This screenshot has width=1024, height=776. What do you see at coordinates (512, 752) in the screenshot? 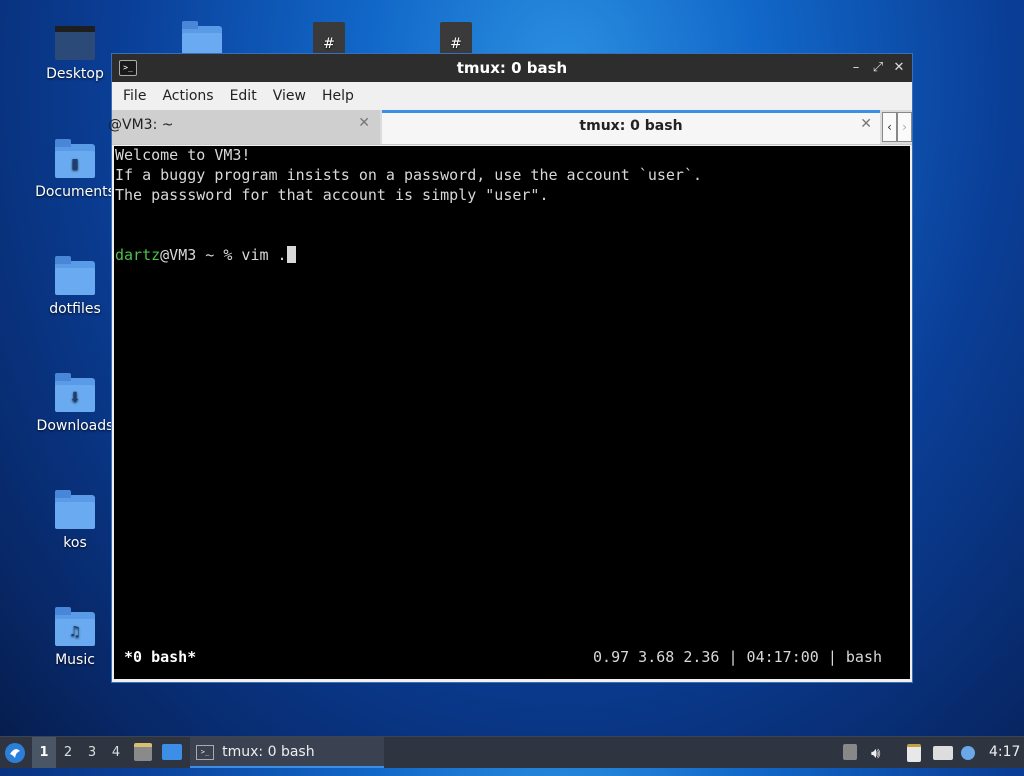
I see `taskbar: 1 2 3 4 >_ tmux: 0 bash 🔊︎ 4:17` at bounding box center [512, 752].